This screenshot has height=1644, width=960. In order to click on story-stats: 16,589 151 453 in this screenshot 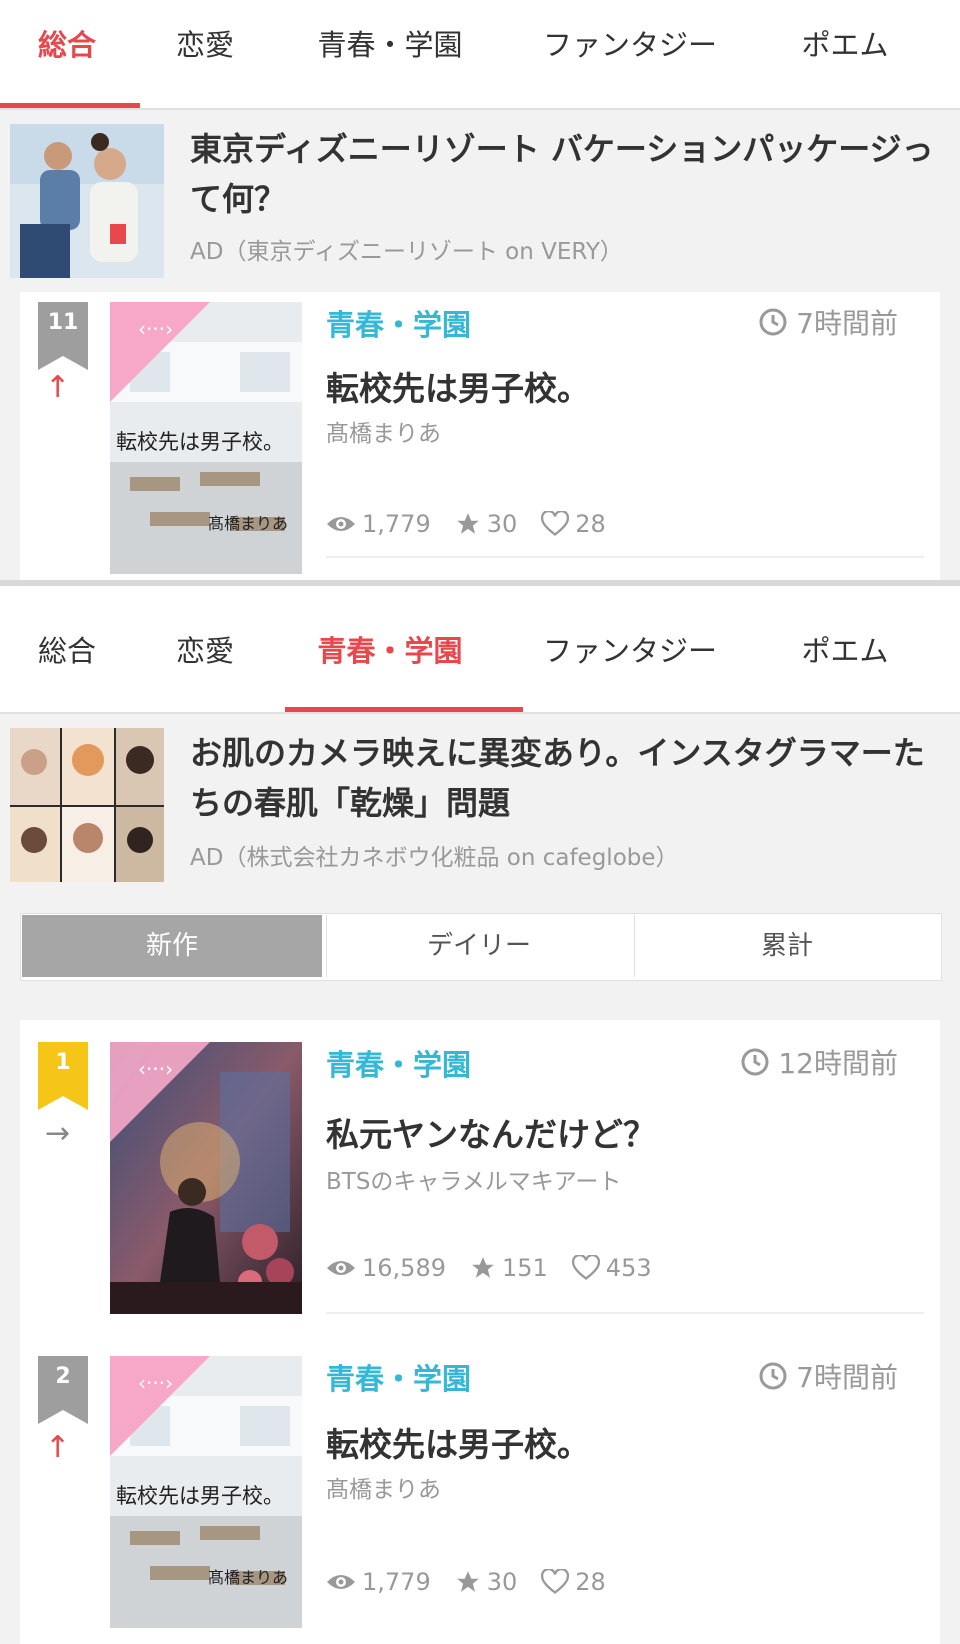, I will do `click(501, 1268)`.